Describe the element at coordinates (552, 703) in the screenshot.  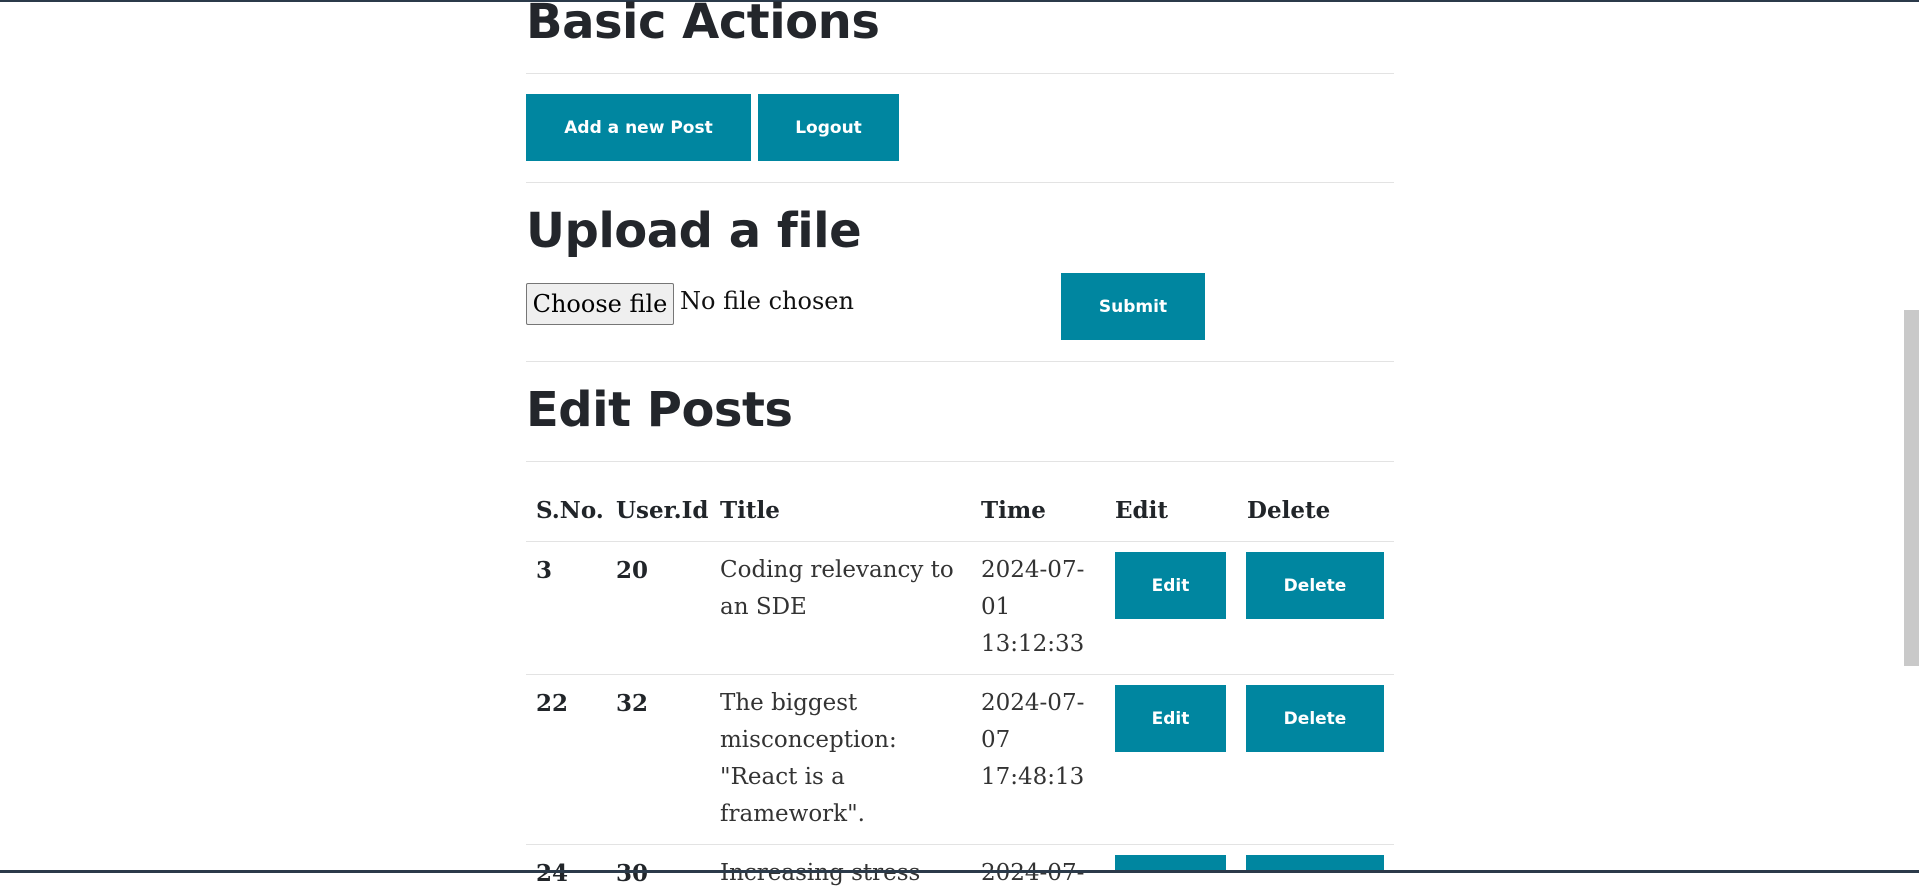
I see `cell-sno: 22` at that location.